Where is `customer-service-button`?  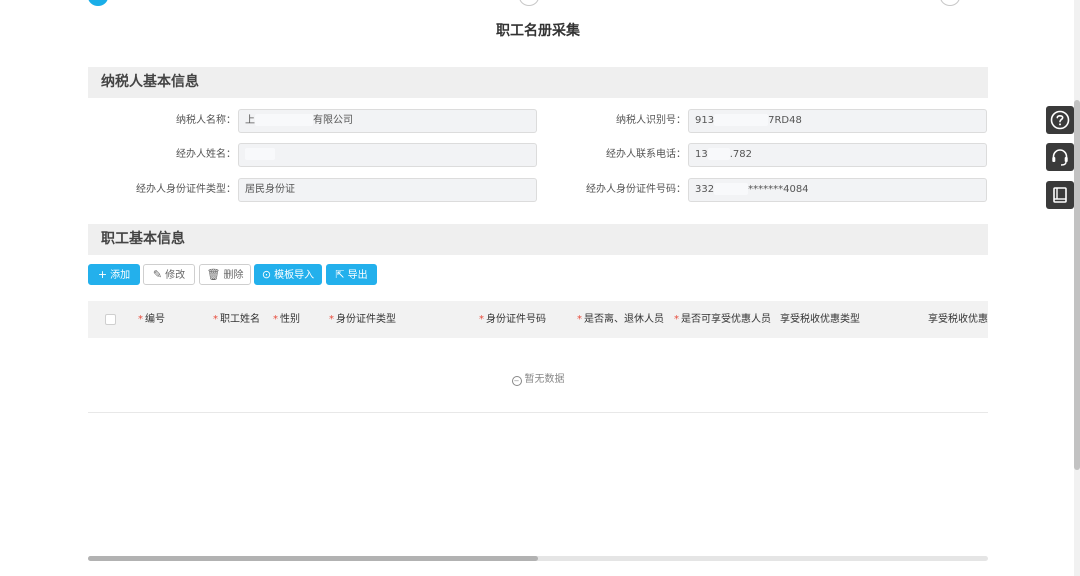
customer-service-button is located at coordinates (1060, 157).